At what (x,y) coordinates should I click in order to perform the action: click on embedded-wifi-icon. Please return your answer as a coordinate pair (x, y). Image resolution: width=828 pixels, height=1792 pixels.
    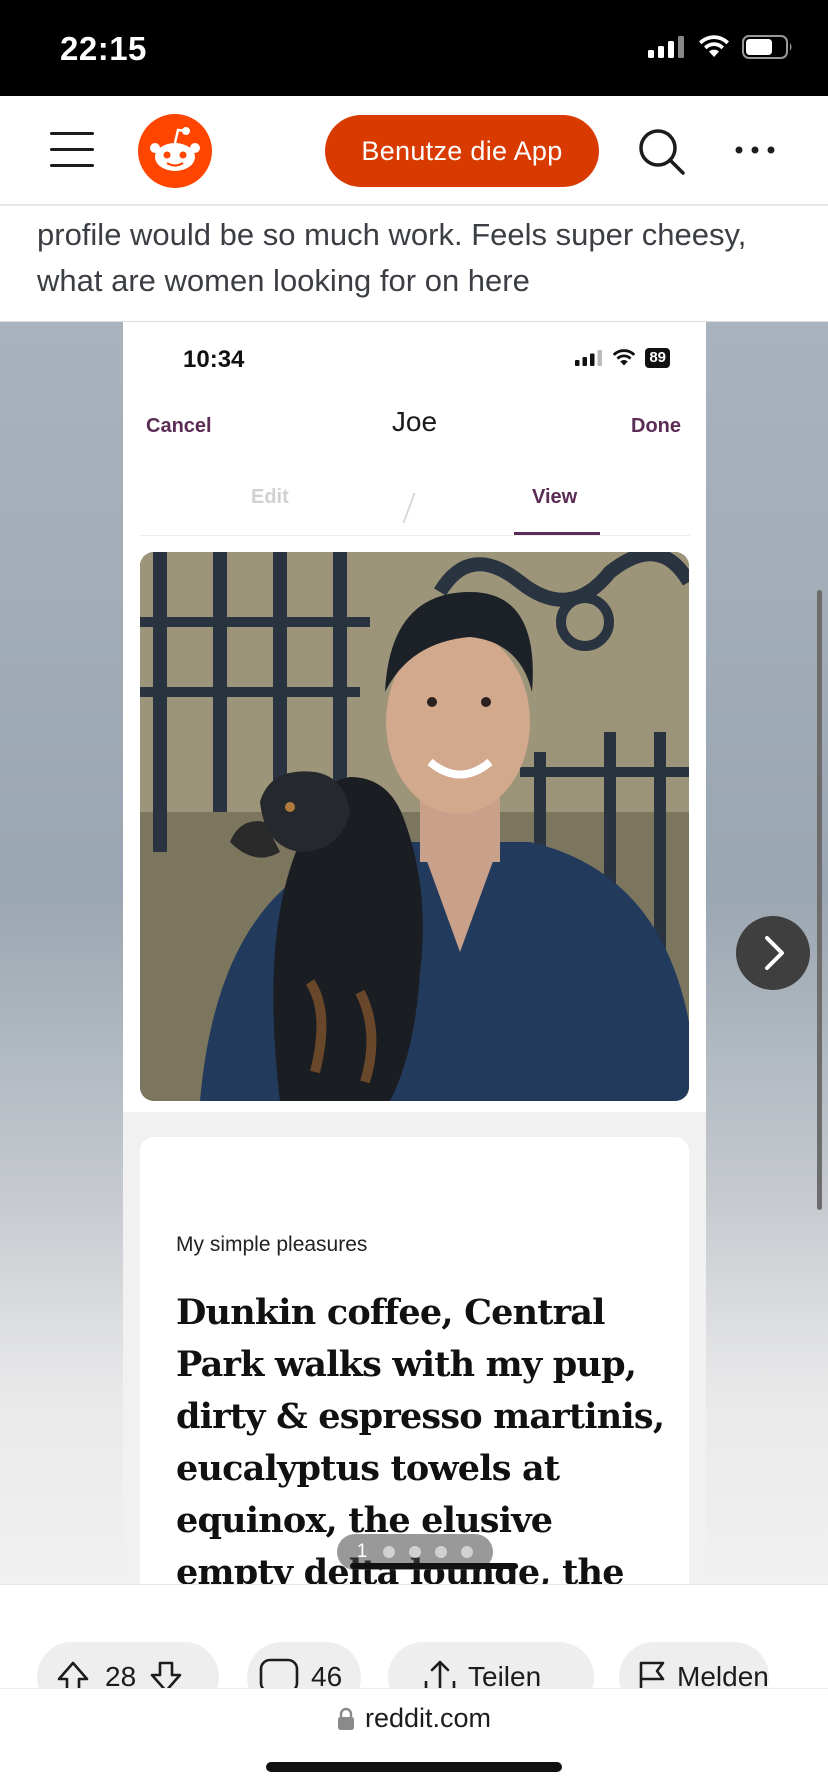
    Looking at the image, I should click on (624, 357).